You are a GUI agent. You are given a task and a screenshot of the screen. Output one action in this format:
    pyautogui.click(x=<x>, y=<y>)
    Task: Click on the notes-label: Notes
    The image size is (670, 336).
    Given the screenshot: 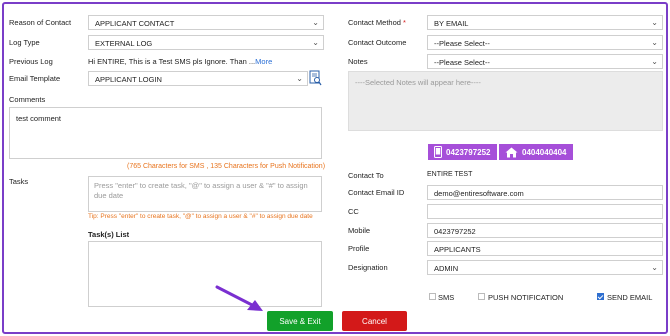 What is the action you would take?
    pyautogui.click(x=358, y=61)
    